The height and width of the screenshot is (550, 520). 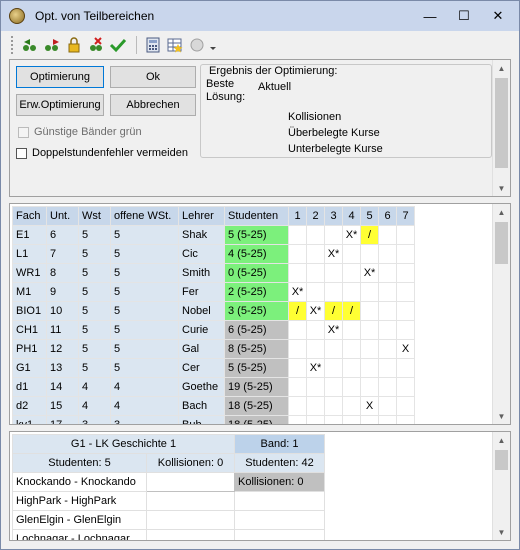 I want to click on lehrer-cell: Cer, so click(x=201, y=368).